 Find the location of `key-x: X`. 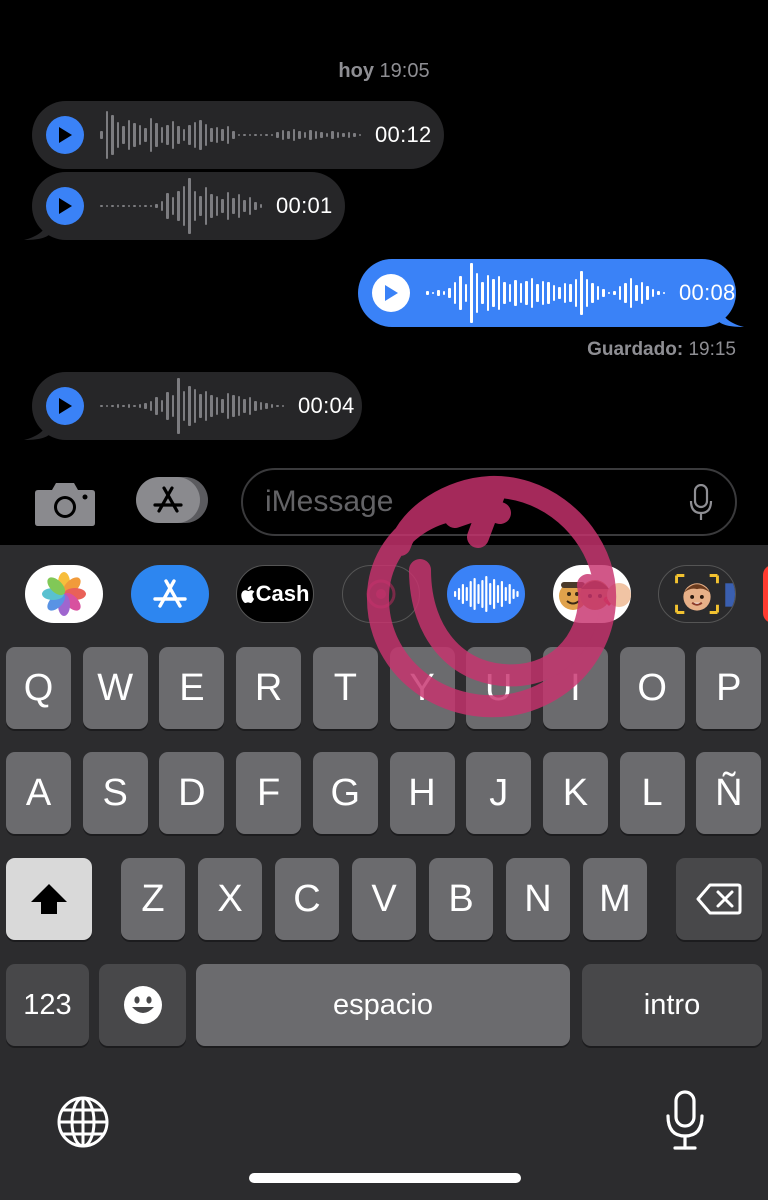

key-x: X is located at coordinates (230, 899).